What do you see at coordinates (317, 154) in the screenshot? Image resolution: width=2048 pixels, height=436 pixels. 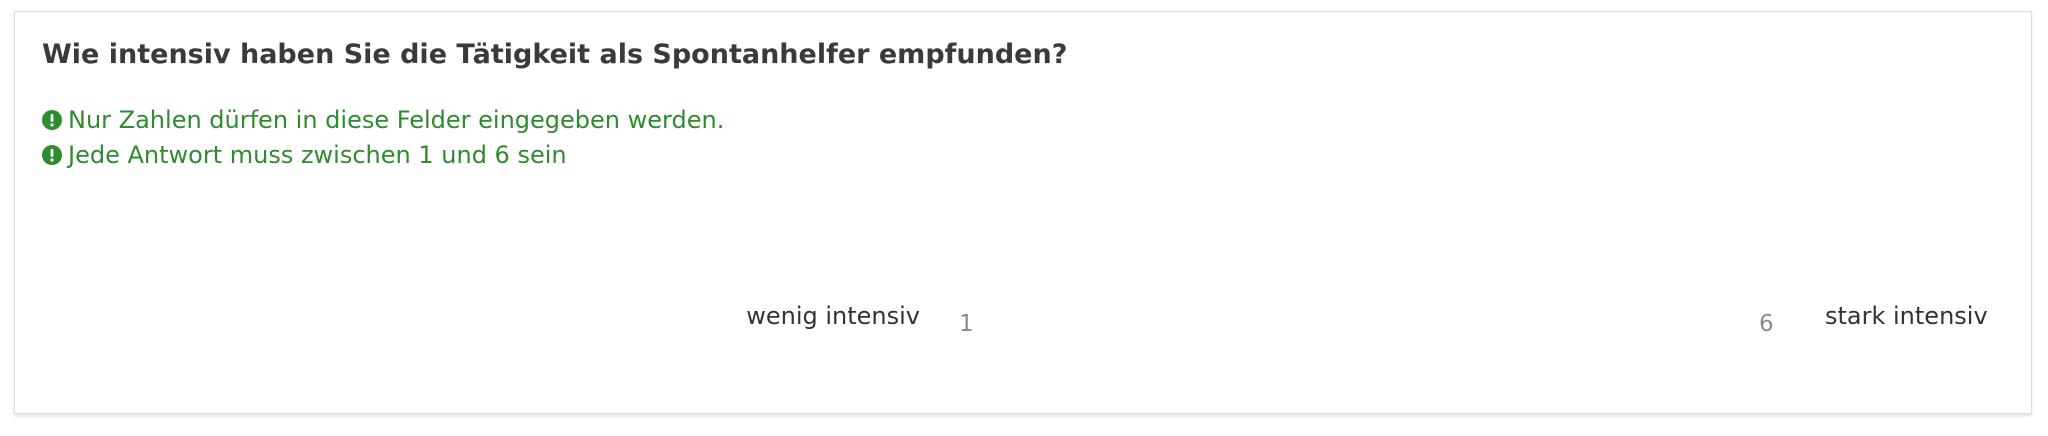 I see `validation-message-text: Jede Antwort muss zwischen 1 und 6 sein` at bounding box center [317, 154].